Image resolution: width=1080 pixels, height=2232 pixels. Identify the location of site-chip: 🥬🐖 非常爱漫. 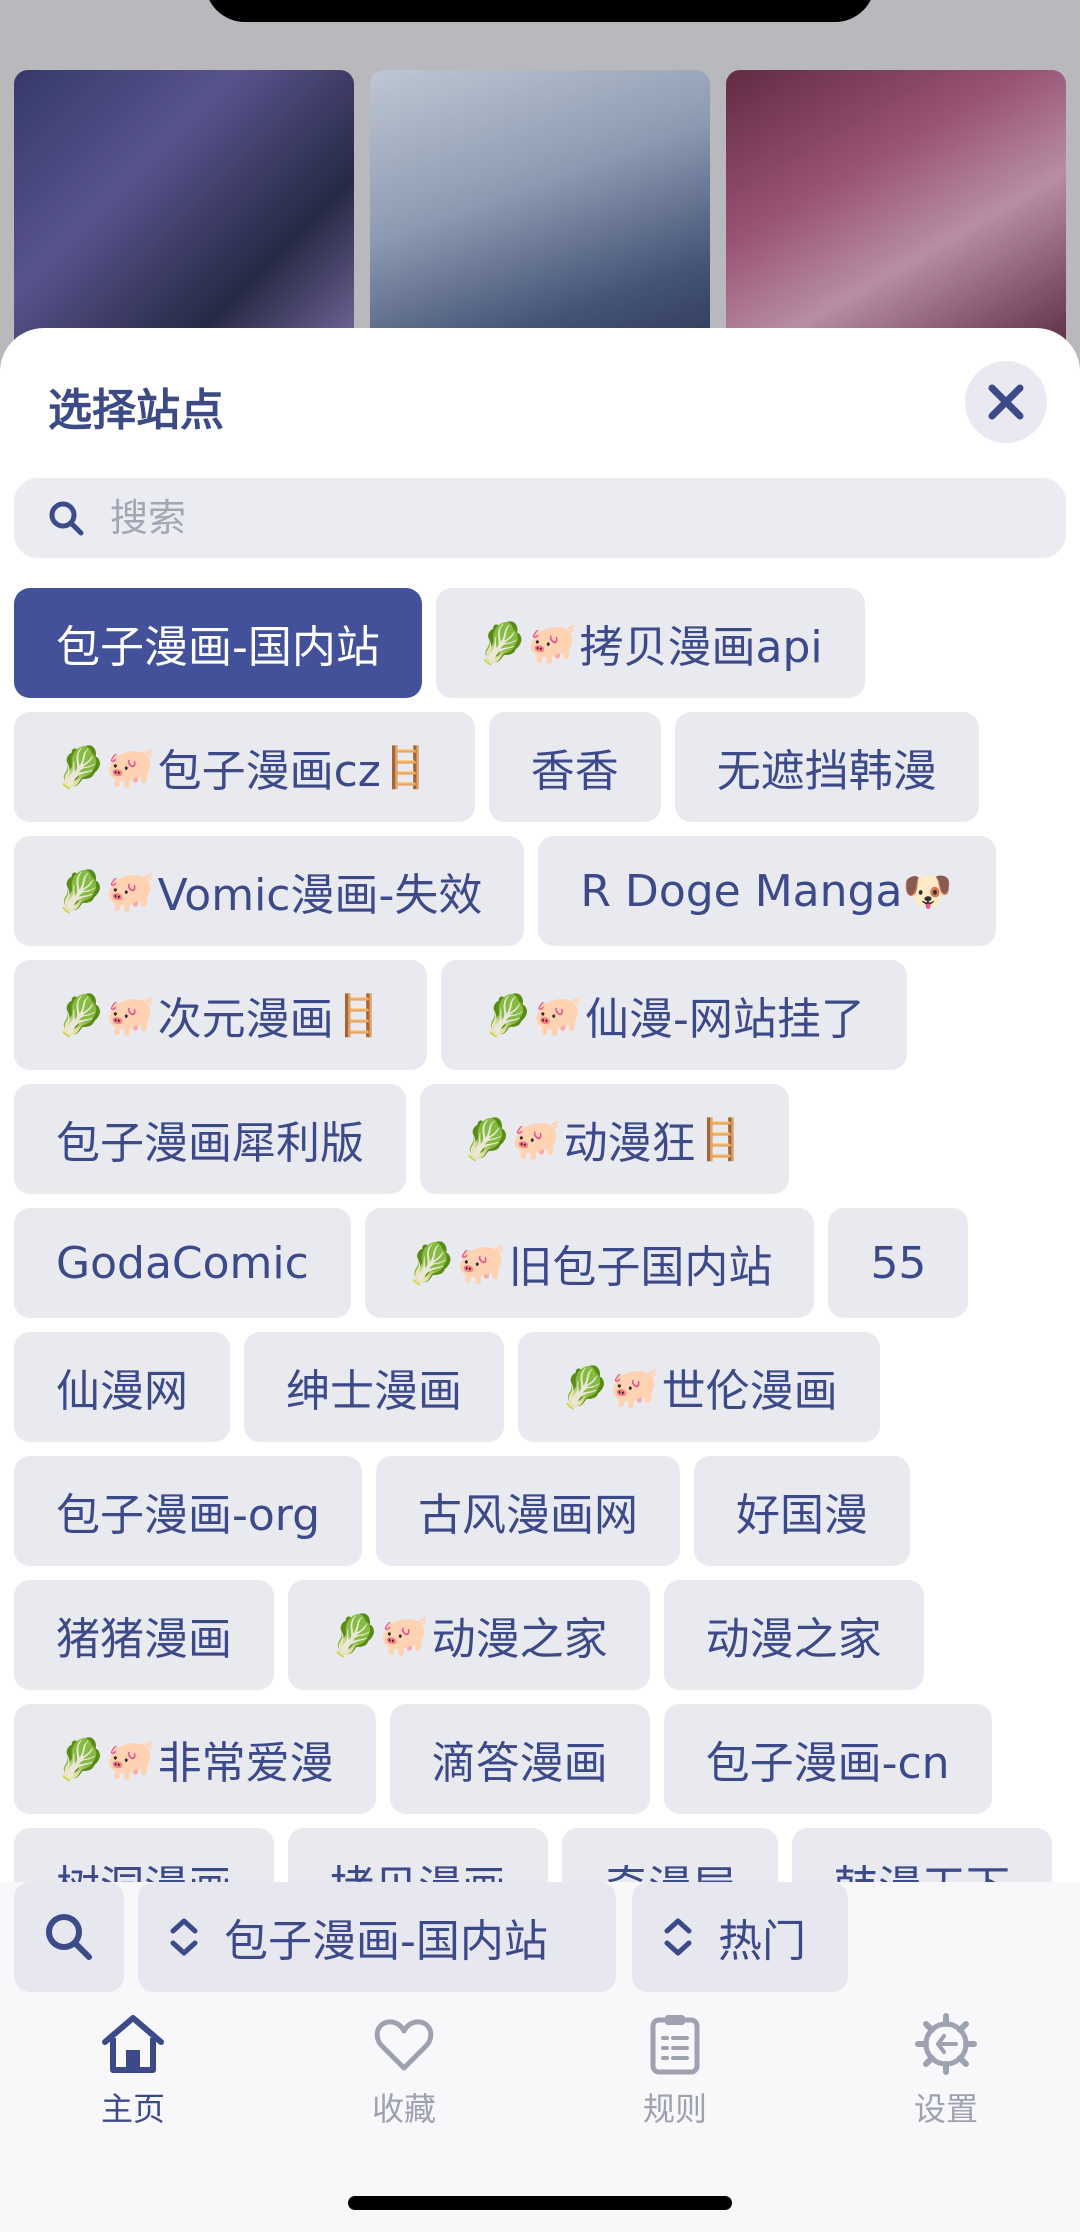
(195, 1759).